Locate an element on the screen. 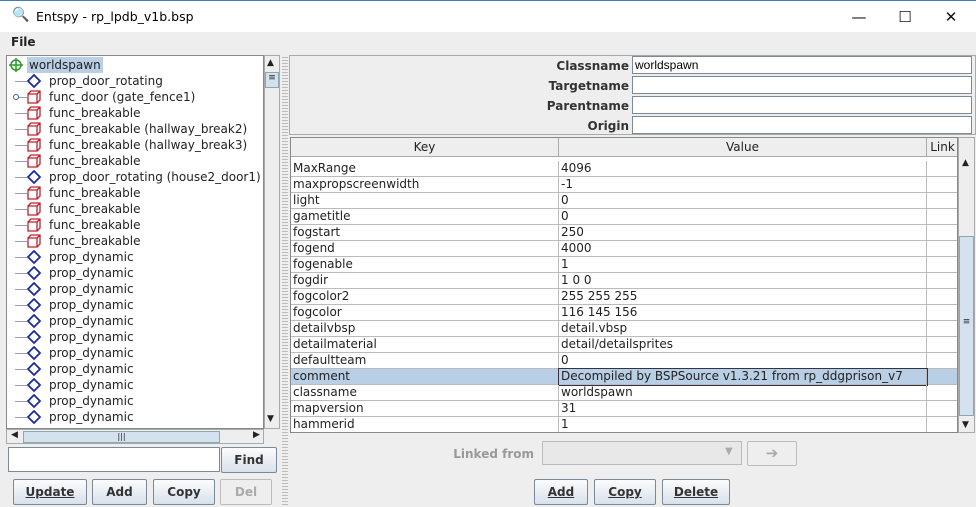 The width and height of the screenshot is (976, 507). minimize-button: — is located at coordinates (859, 17).